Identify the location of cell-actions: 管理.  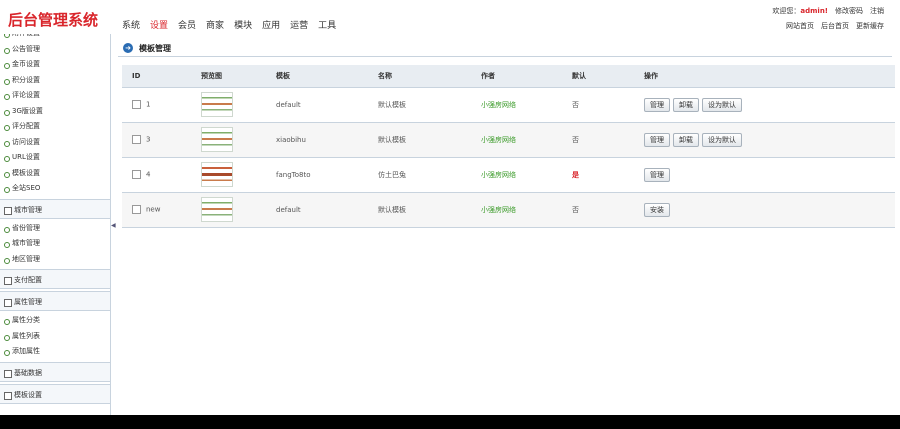
(766, 175).